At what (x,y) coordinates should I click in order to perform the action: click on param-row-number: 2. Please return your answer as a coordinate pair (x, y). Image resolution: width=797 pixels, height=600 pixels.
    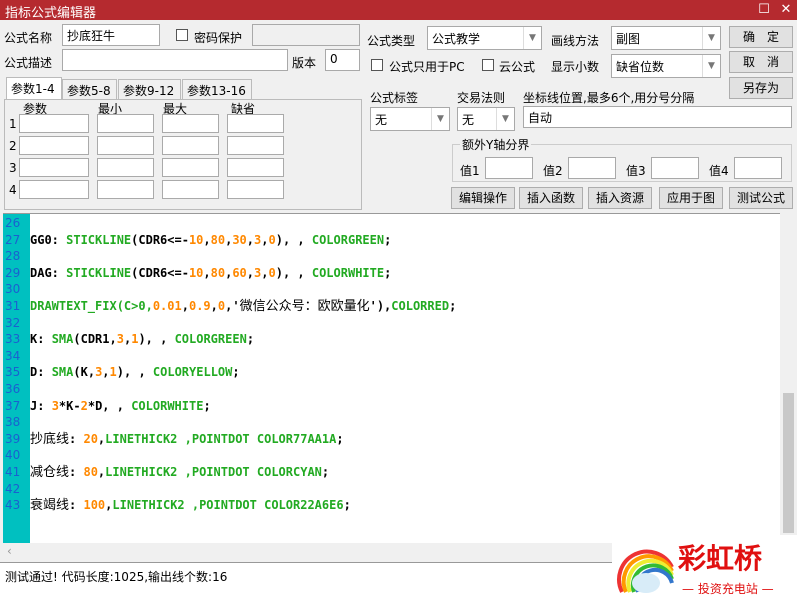
    Looking at the image, I should click on (13, 146).